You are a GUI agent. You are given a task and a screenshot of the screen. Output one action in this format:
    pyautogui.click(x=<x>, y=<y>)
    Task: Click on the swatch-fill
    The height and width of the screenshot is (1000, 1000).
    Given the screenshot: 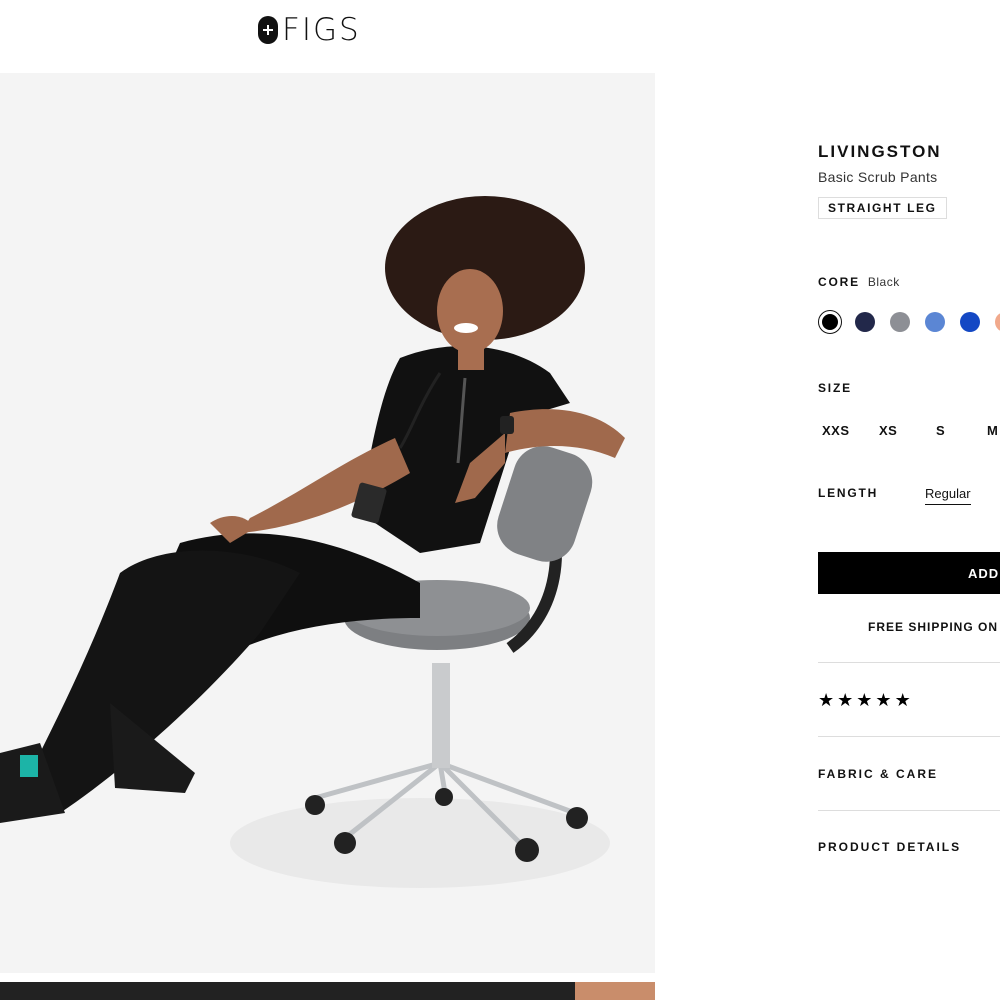 What is the action you would take?
    pyautogui.click(x=830, y=322)
    